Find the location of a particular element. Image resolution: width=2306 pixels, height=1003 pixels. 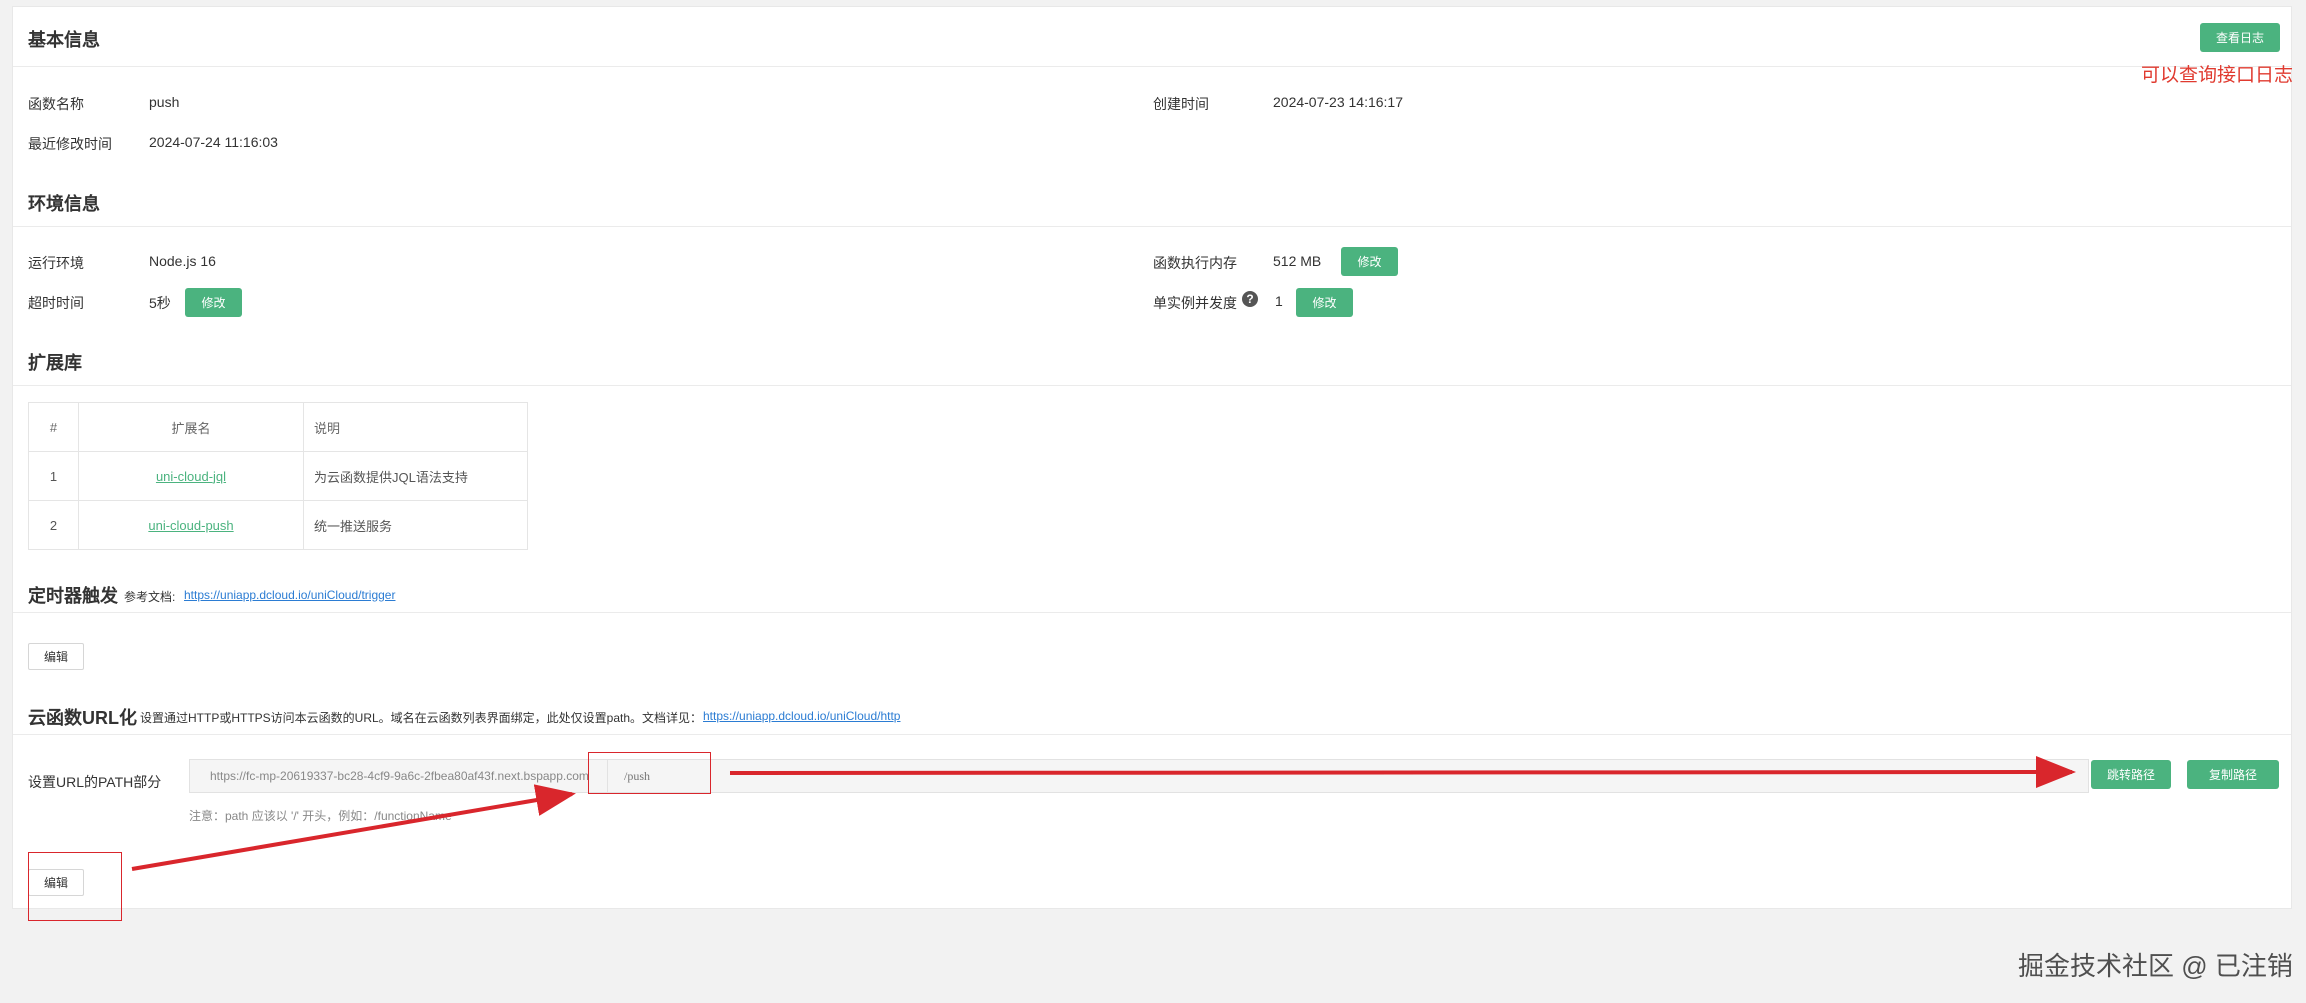

concurrency-value: 1 is located at coordinates (1279, 301).